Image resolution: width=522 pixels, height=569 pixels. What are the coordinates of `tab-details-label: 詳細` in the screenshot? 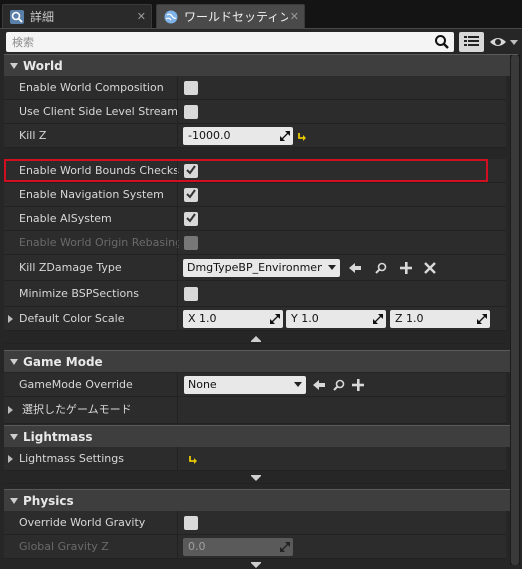 It's located at (42, 17).